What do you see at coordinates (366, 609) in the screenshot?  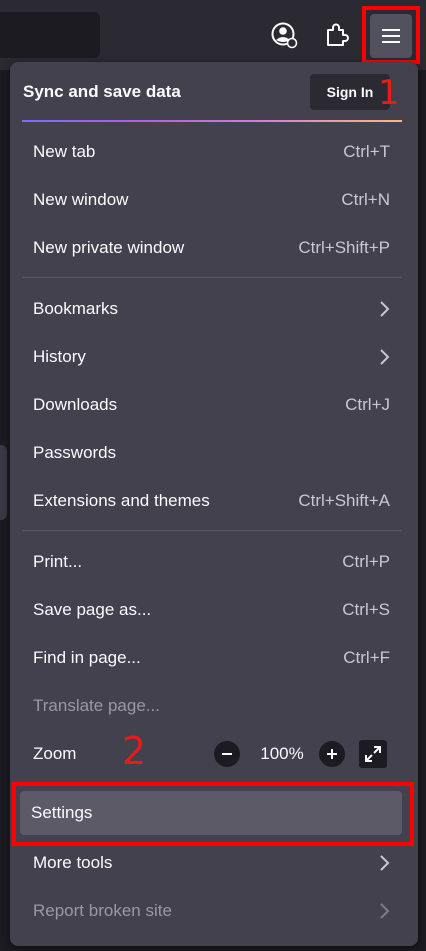 I see `menu-item-shortcut: Ctrl+S` at bounding box center [366, 609].